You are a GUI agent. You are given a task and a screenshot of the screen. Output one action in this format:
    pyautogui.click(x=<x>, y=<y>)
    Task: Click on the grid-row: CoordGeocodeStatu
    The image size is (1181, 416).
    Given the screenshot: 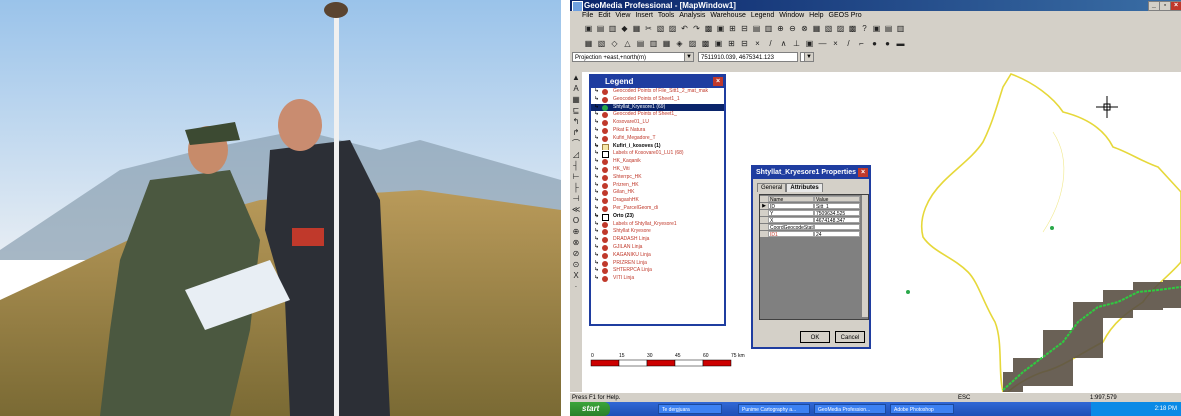 What is the action you would take?
    pyautogui.click(x=810, y=227)
    